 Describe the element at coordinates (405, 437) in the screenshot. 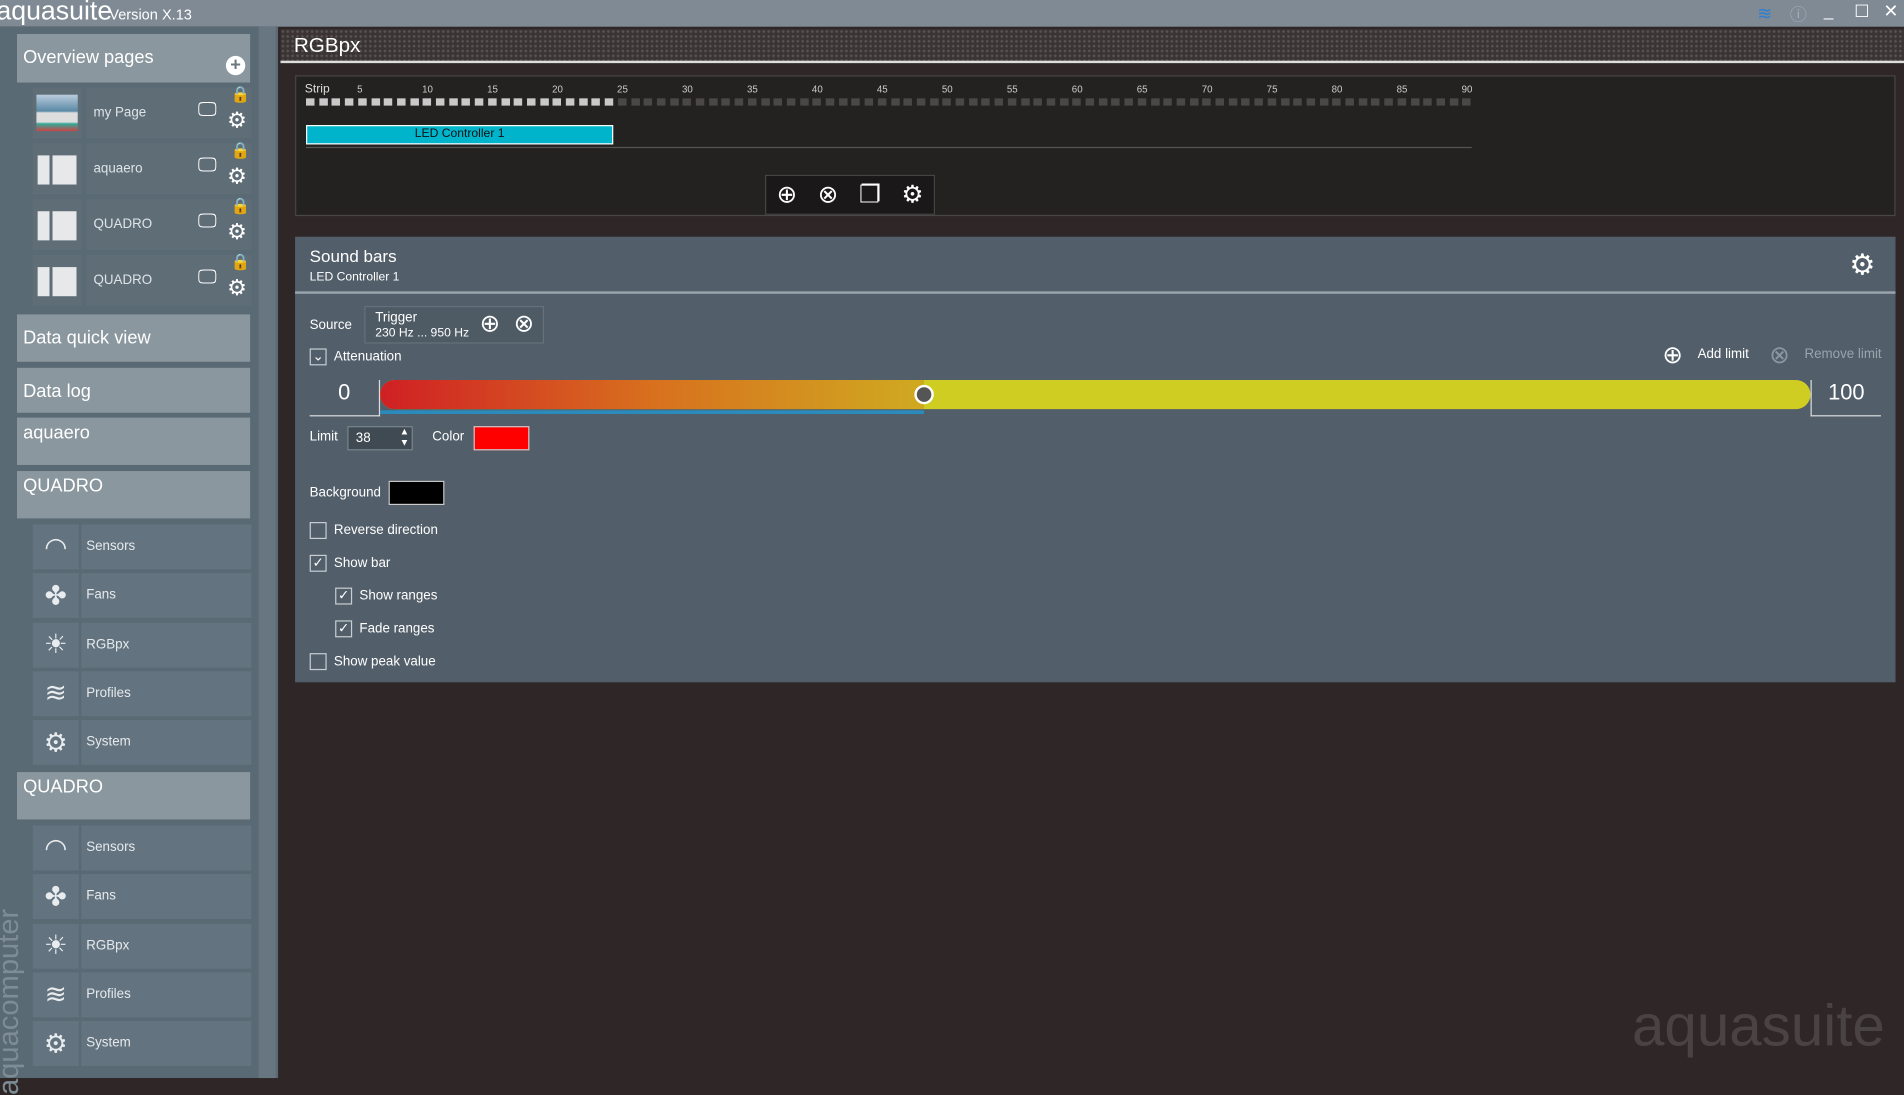

I see `stepper-arrows-icon: ▲ ▼` at that location.